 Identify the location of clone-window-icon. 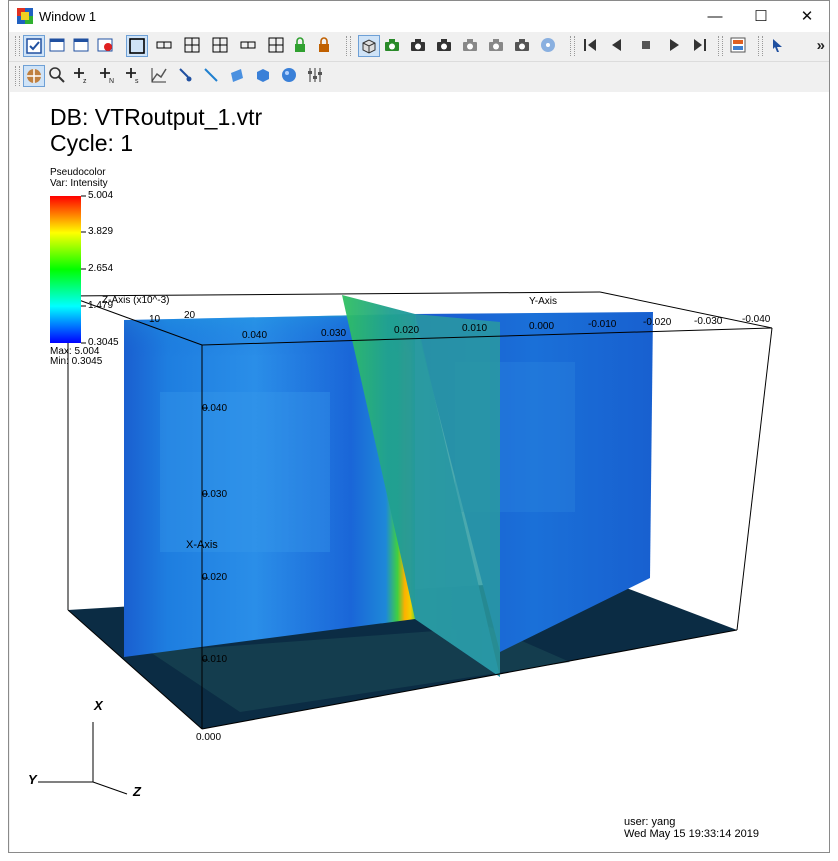
(82, 46).